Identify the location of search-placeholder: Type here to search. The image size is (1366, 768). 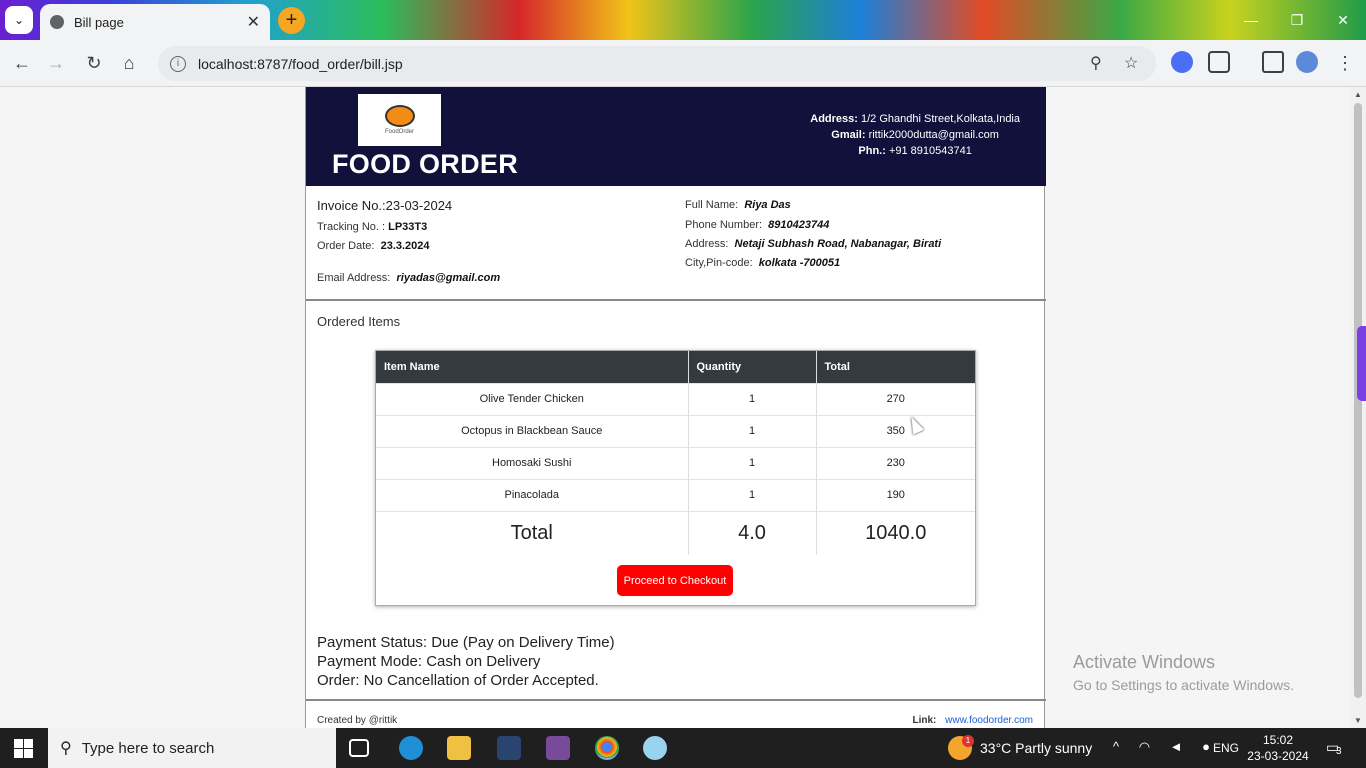
(148, 748).